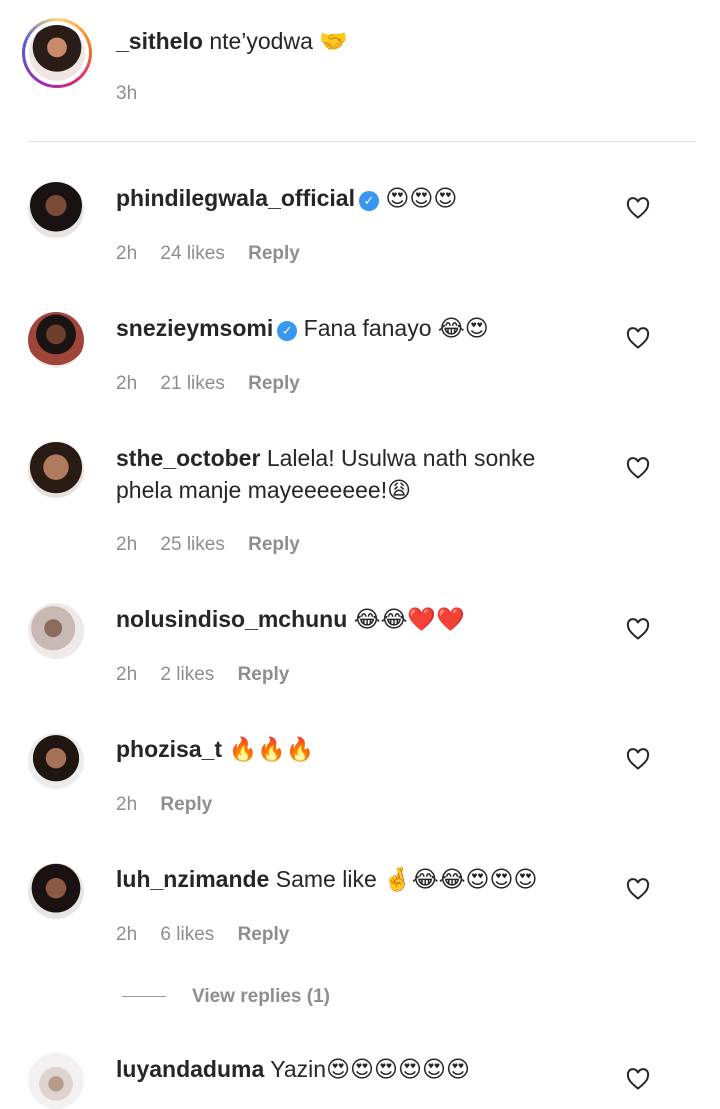 This screenshot has width=720, height=1109. What do you see at coordinates (370, 1069) in the screenshot?
I see `comment-text: Yazin😍😍😍😍😍😍` at bounding box center [370, 1069].